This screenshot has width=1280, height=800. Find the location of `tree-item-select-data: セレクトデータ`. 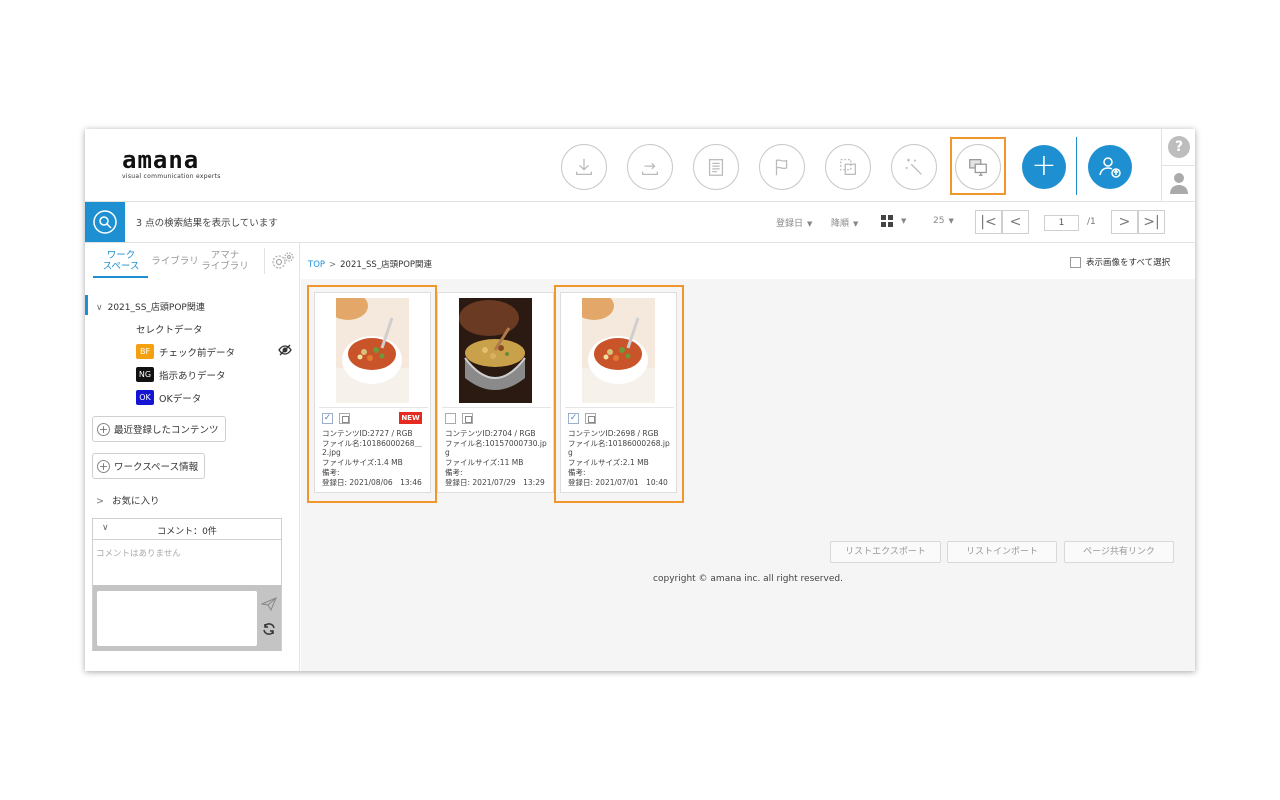

tree-item-select-data: セレクトデータ is located at coordinates (169, 329).